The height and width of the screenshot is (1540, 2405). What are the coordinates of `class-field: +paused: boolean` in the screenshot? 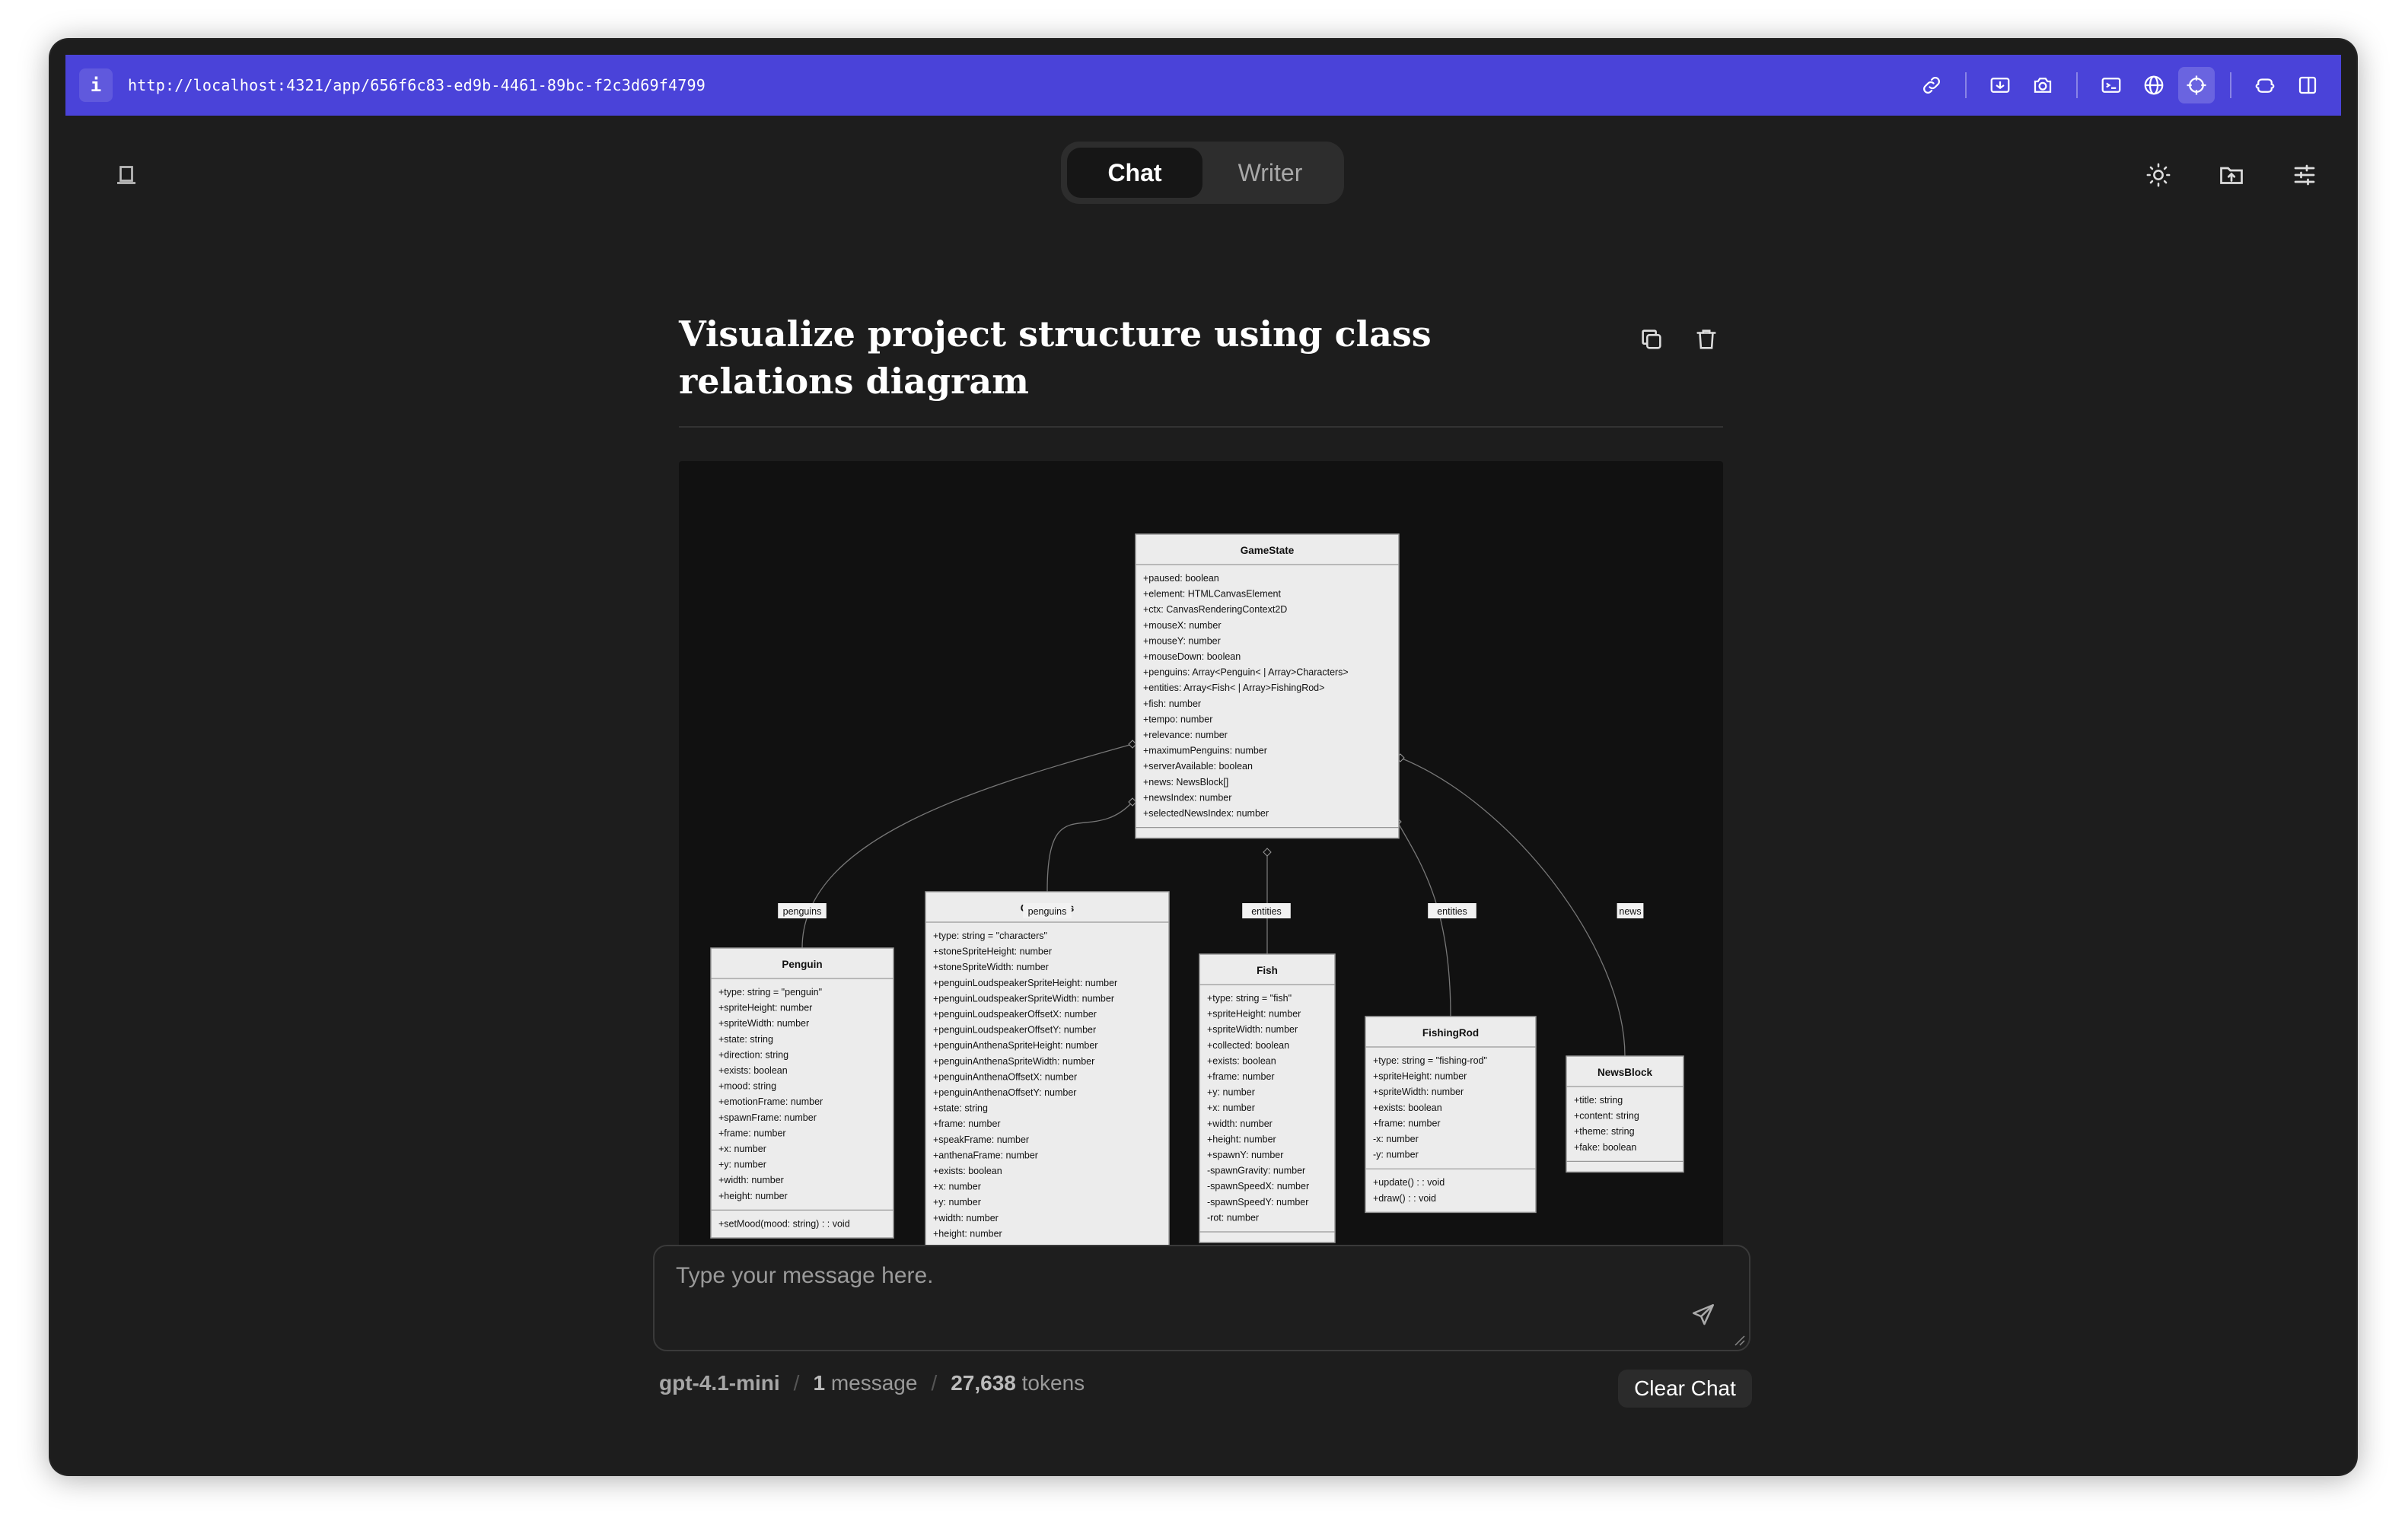 It's located at (1181, 578).